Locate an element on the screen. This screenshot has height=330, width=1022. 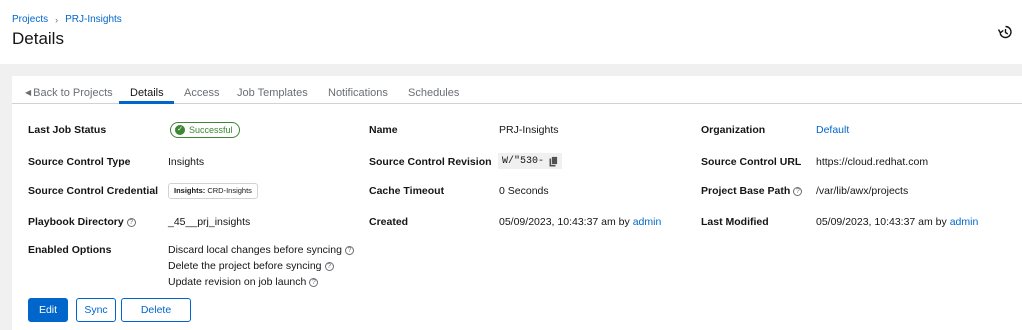
caret-left-icon: ◀ is located at coordinates (28, 92).